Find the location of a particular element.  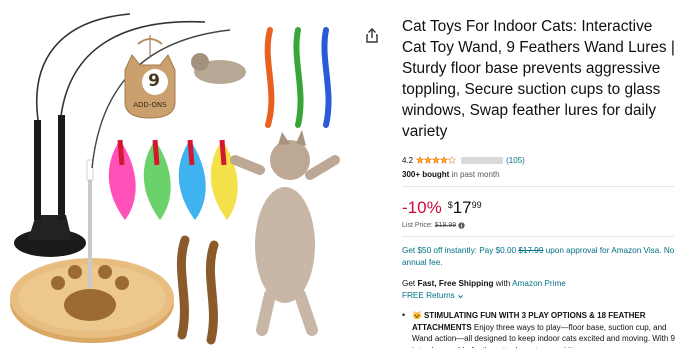

addons-badge-number: 9 is located at coordinates (154, 81).